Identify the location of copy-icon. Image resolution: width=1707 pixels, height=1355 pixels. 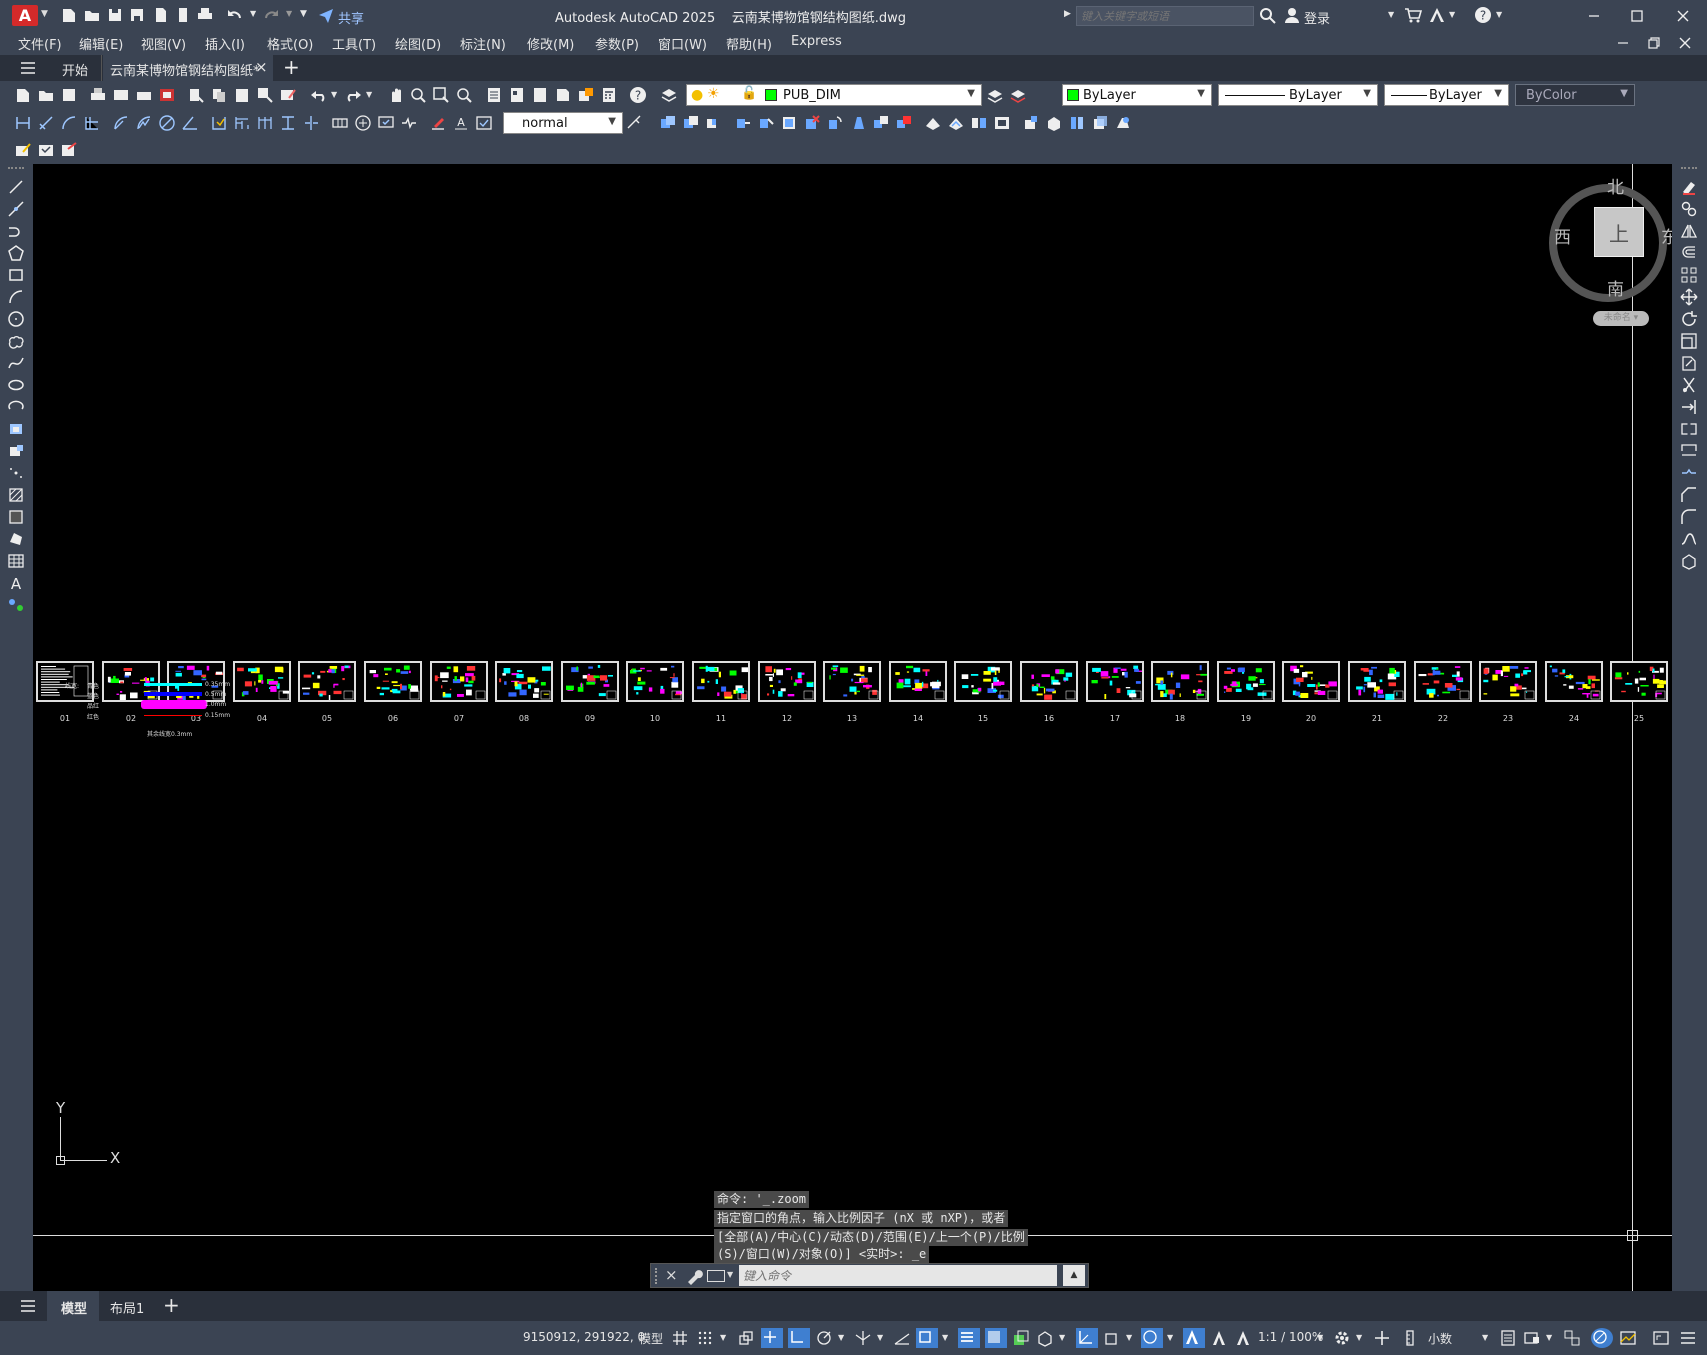
(219, 95).